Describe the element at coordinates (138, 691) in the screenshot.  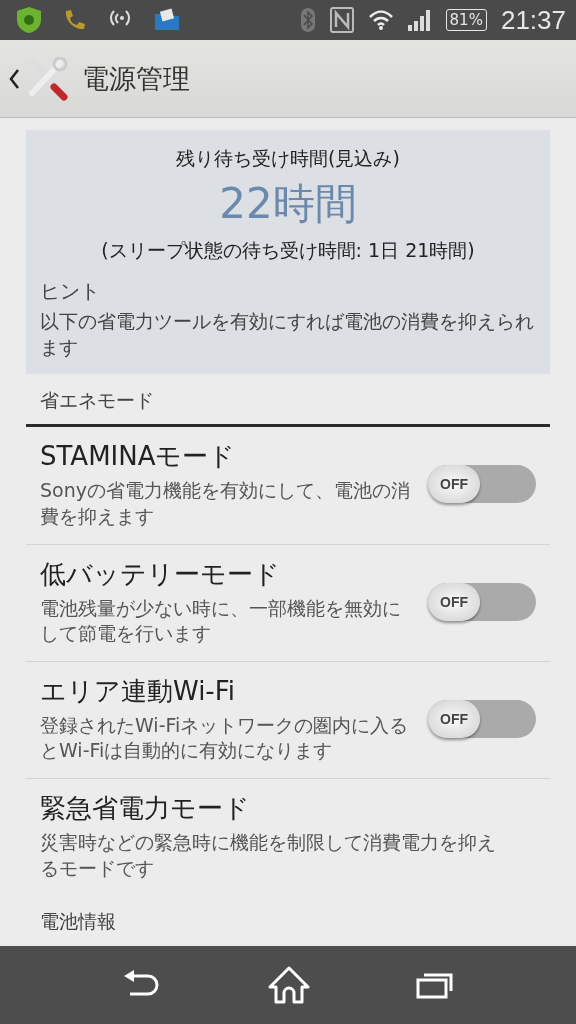
I see `setting-title: エリア連動Wi-Fi` at that location.